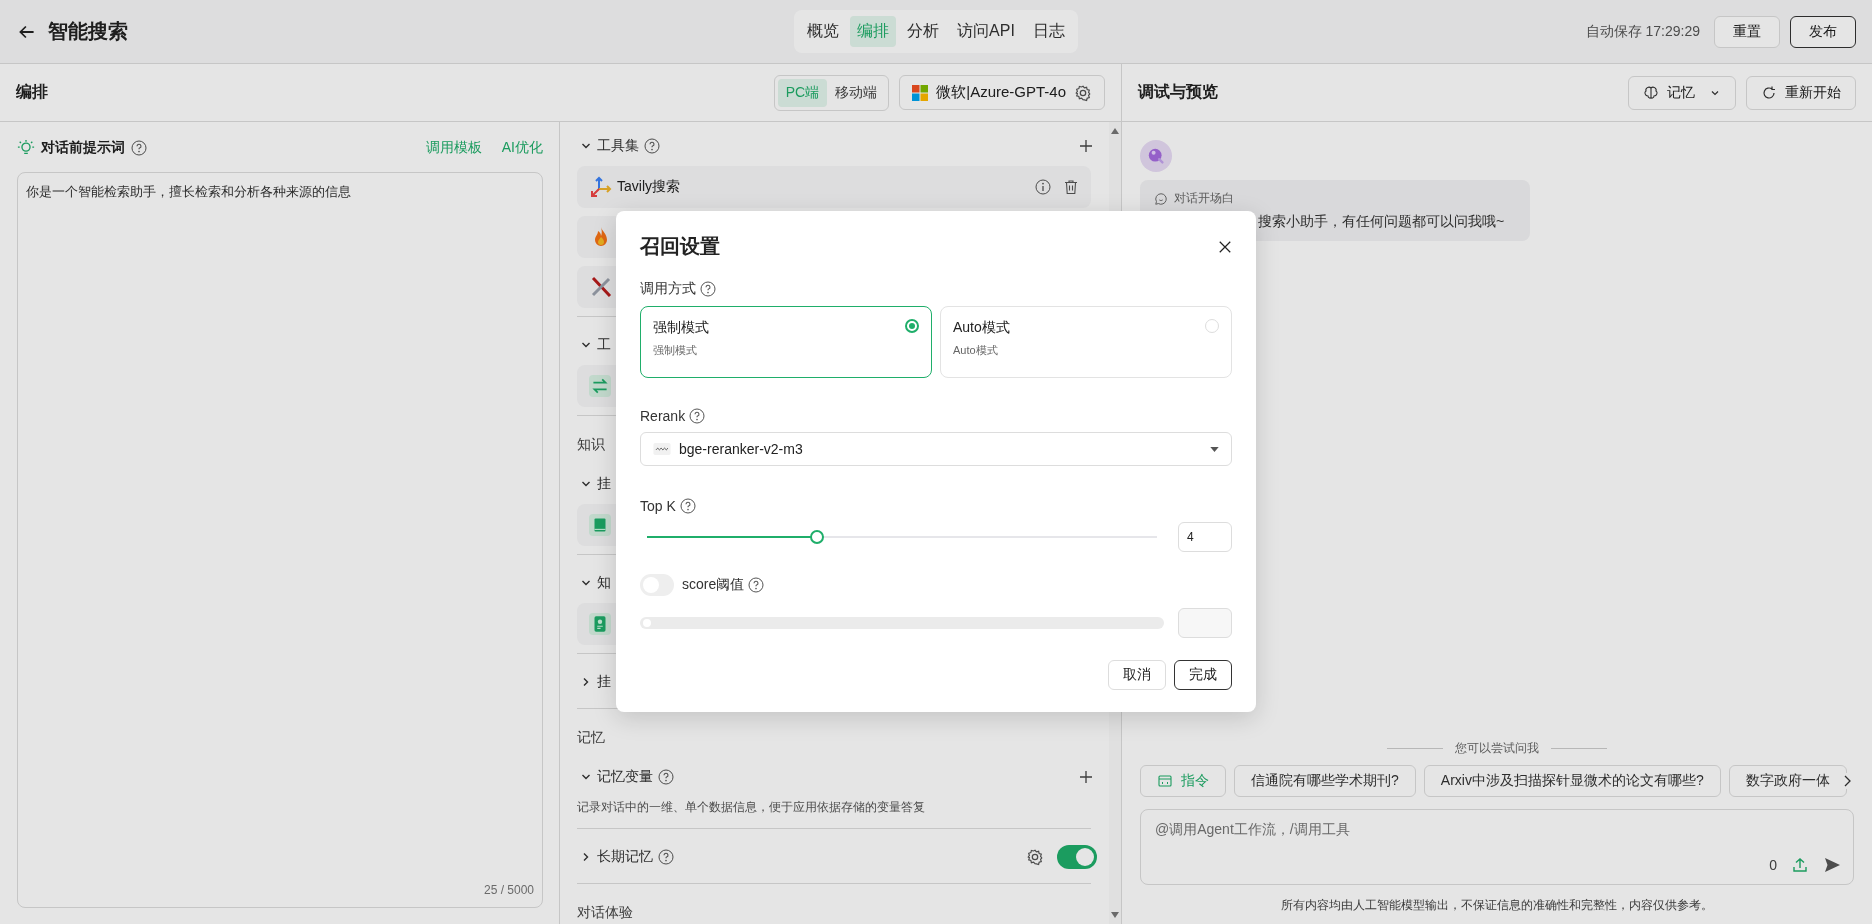 Image resolution: width=1872 pixels, height=924 pixels. Describe the element at coordinates (604, 583) in the screenshot. I see `group-title: 知` at that location.